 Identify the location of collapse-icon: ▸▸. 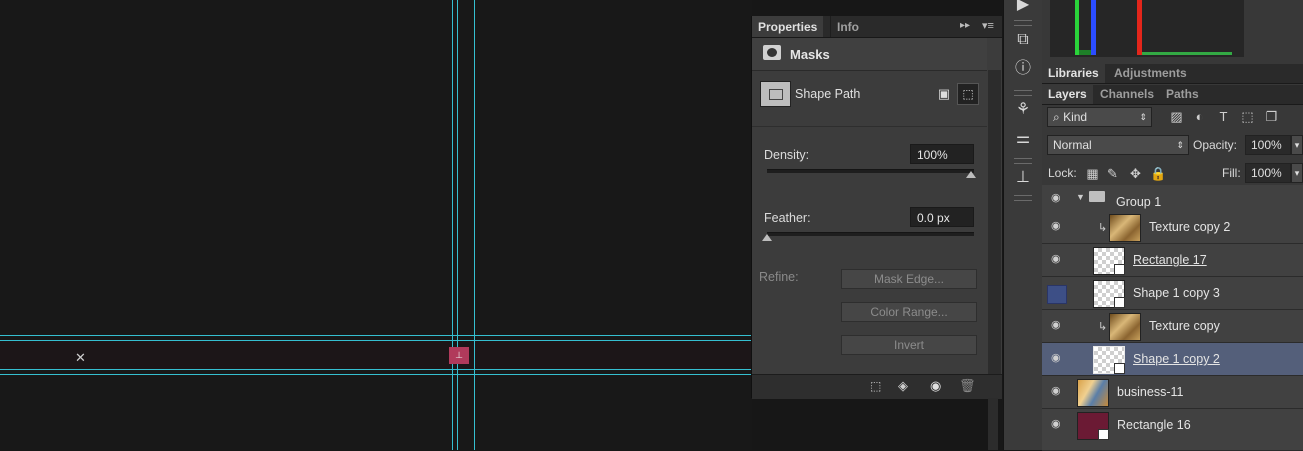
(965, 25).